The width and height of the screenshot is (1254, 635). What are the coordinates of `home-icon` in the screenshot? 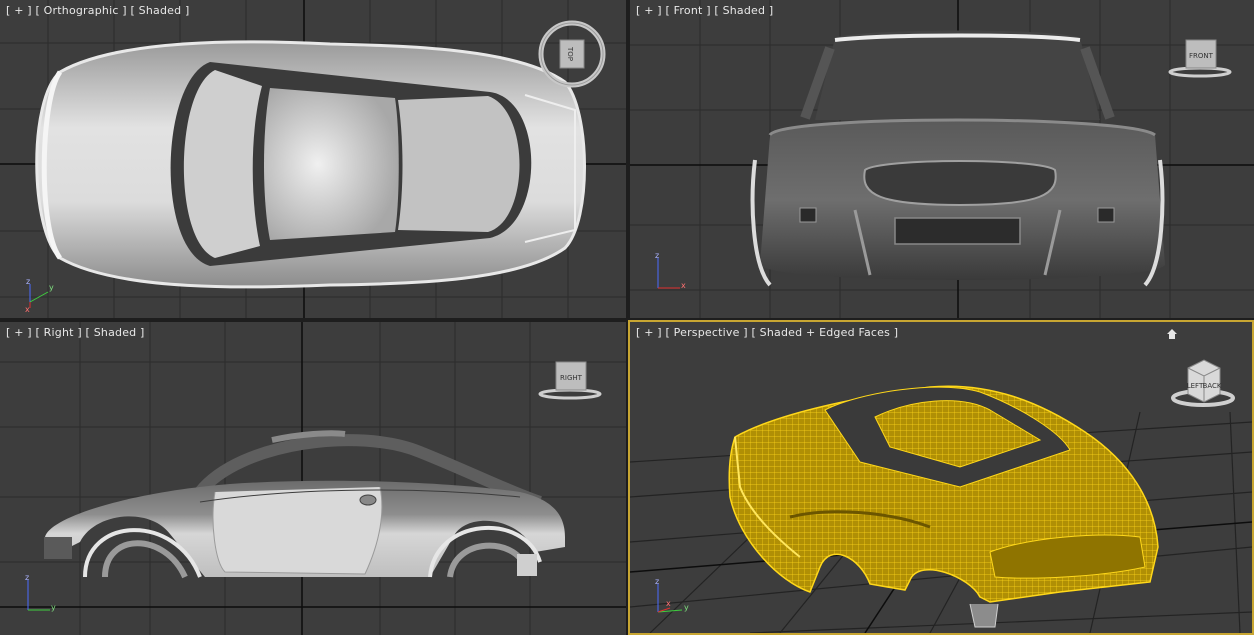 It's located at (1172, 334).